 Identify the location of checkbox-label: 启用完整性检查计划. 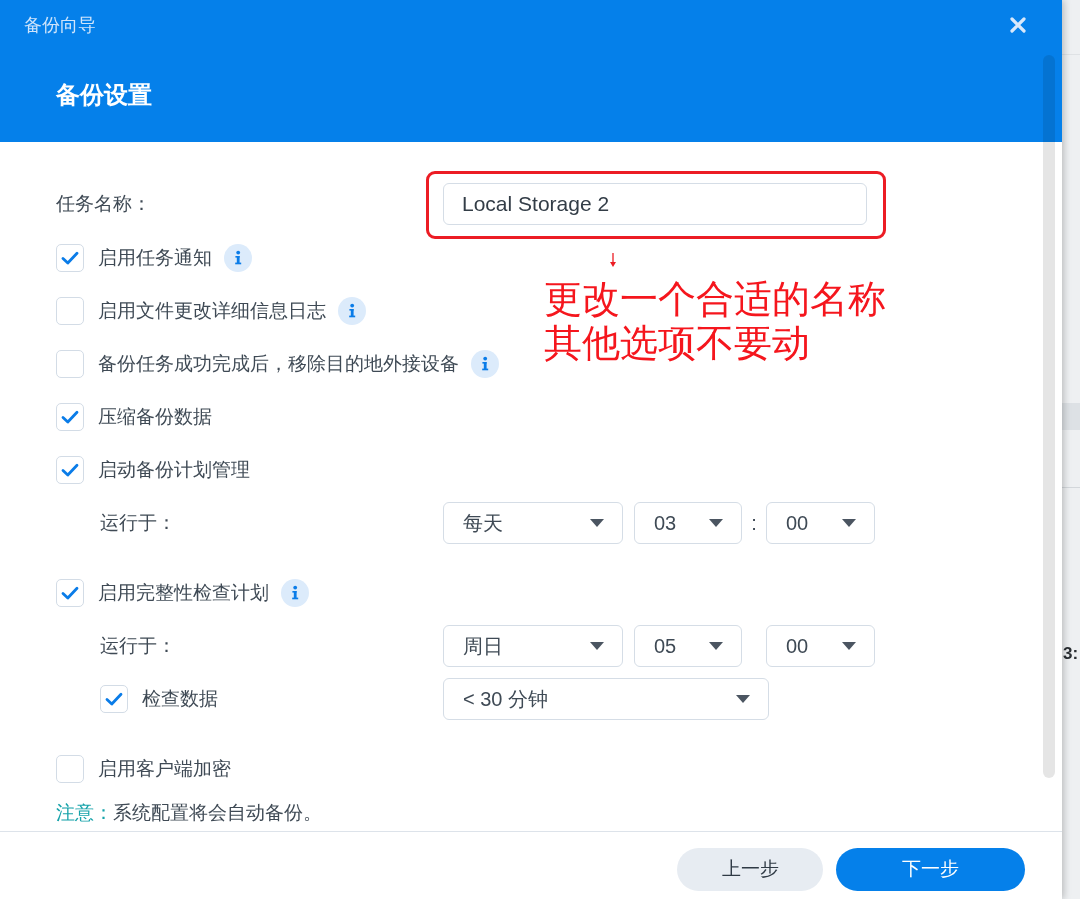
(183, 592).